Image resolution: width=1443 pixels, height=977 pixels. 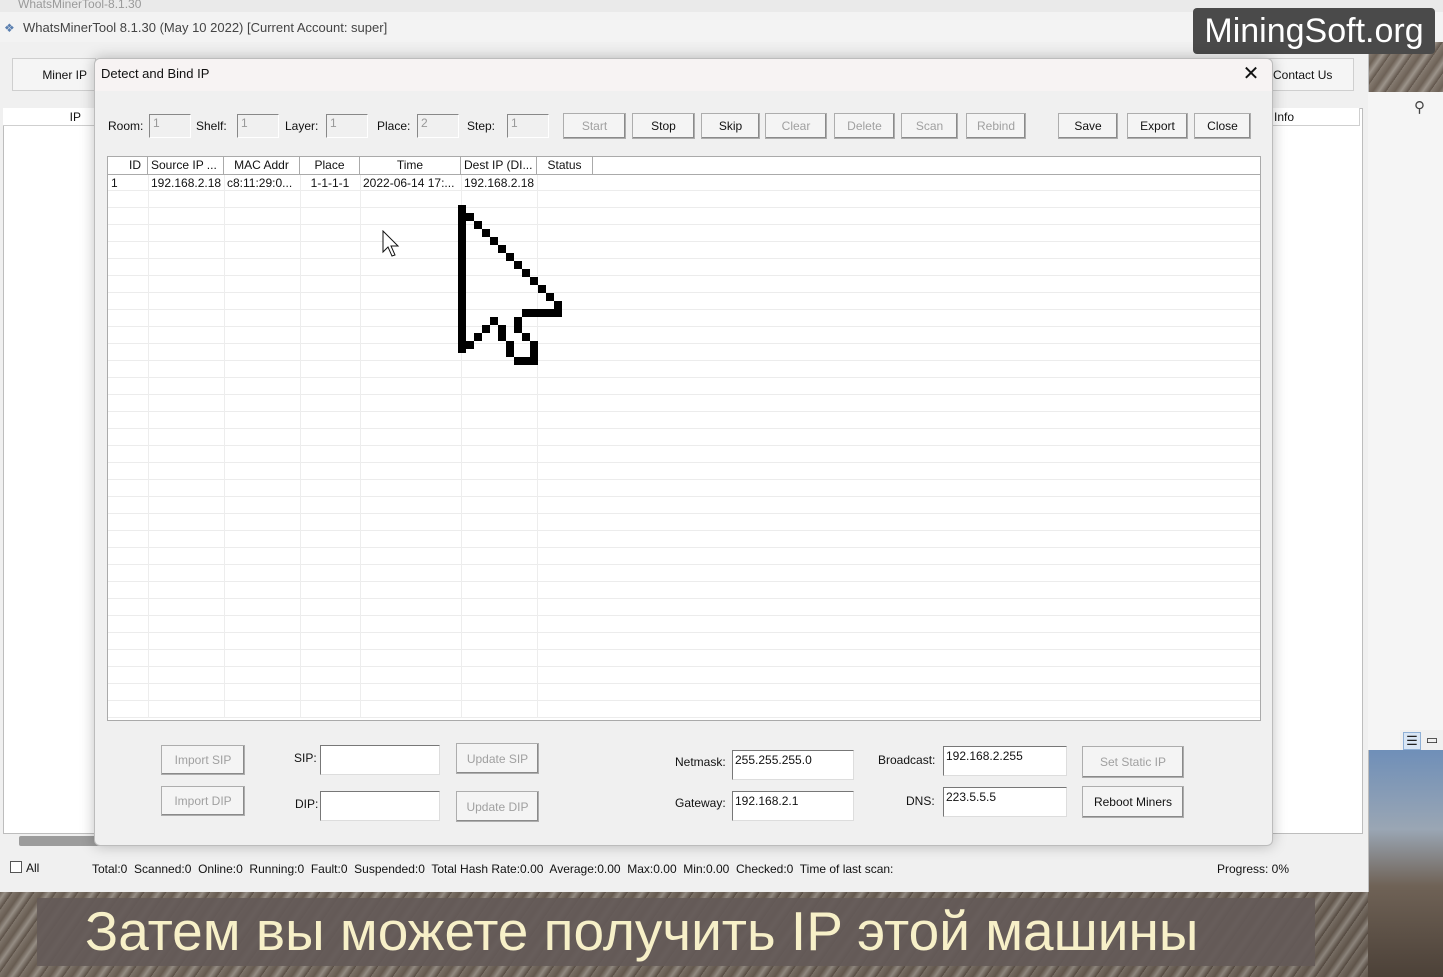 What do you see at coordinates (1405, 863) in the screenshot?
I see `desktop-wallpaper` at bounding box center [1405, 863].